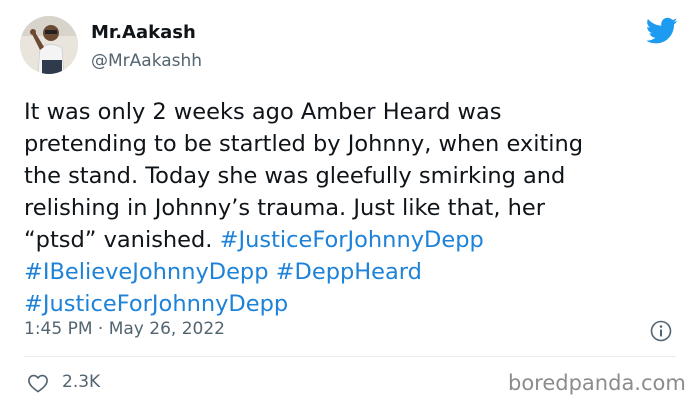  I want to click on tweet-text-line: #JusticeForJohnnyDepp, so click(354, 304).